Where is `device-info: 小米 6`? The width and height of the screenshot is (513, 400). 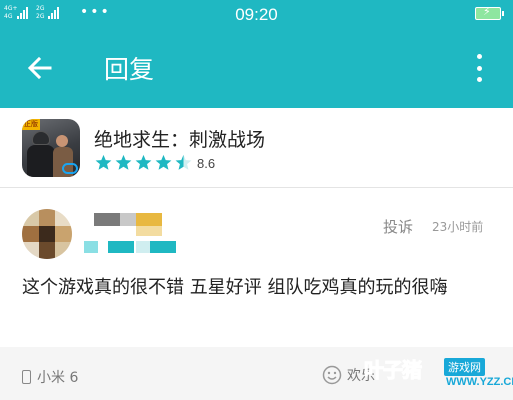 device-info: 小米 6 is located at coordinates (50, 377).